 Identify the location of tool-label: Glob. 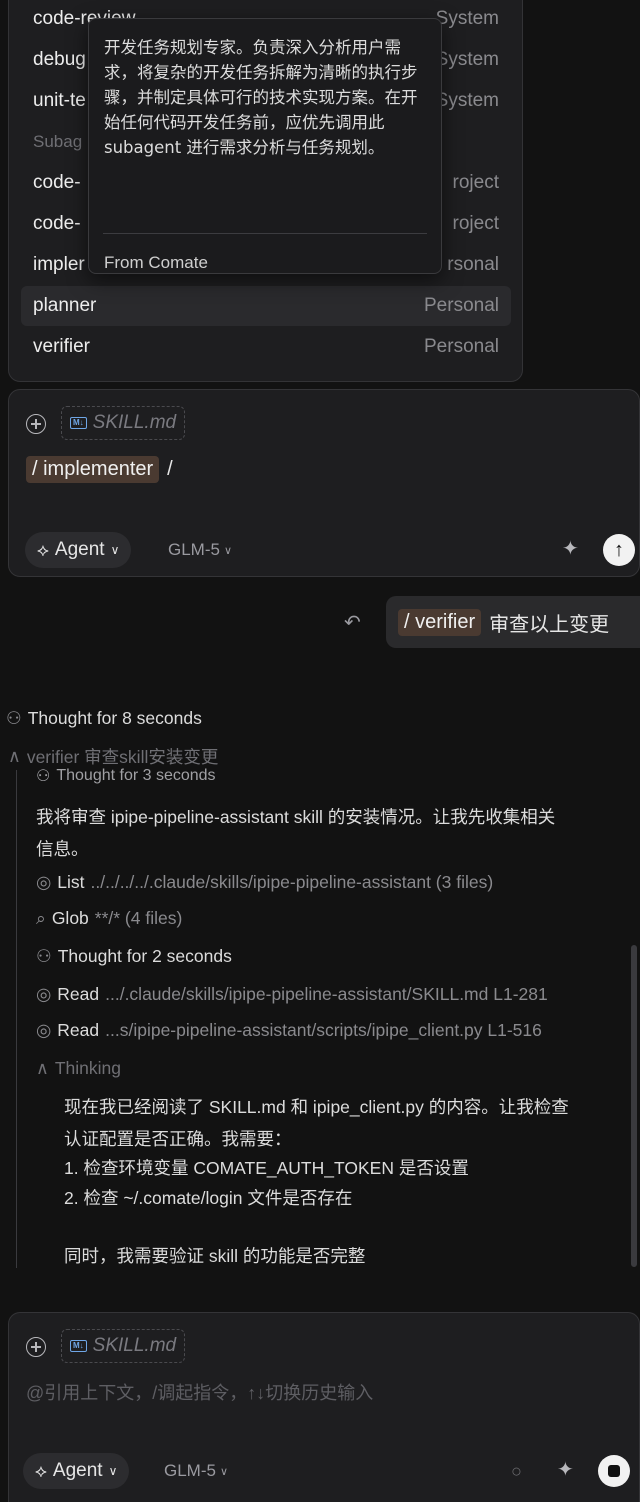
(70, 918).